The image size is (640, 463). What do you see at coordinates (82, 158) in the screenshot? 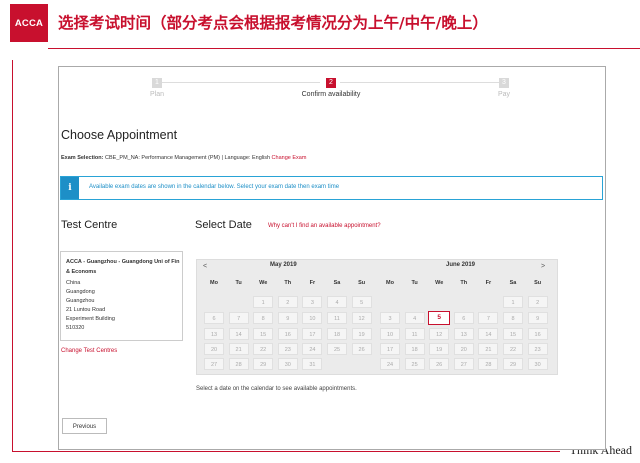
I see `exam-selection-label: Exam Selection:` at bounding box center [82, 158].